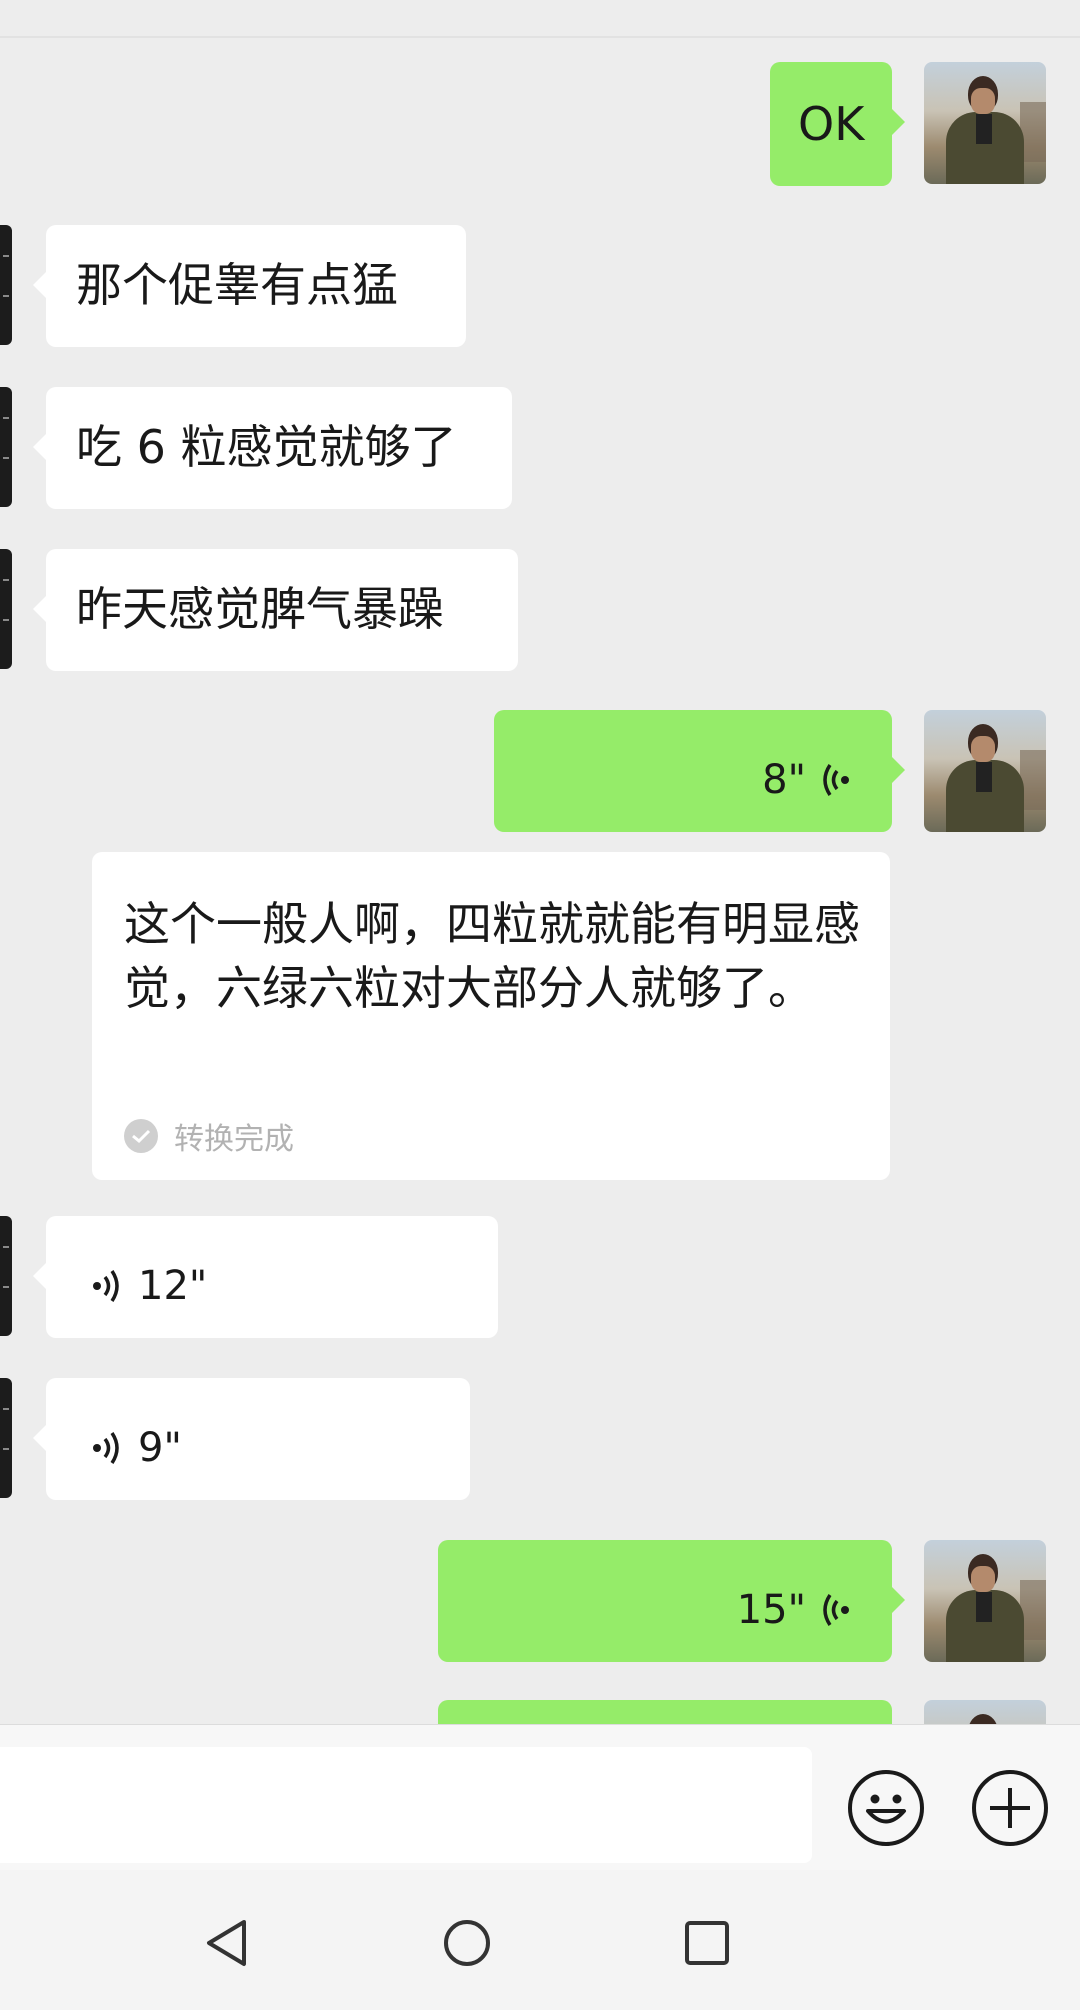 The height and width of the screenshot is (2010, 1080). I want to click on nav-recents-icon, so click(707, 1943).